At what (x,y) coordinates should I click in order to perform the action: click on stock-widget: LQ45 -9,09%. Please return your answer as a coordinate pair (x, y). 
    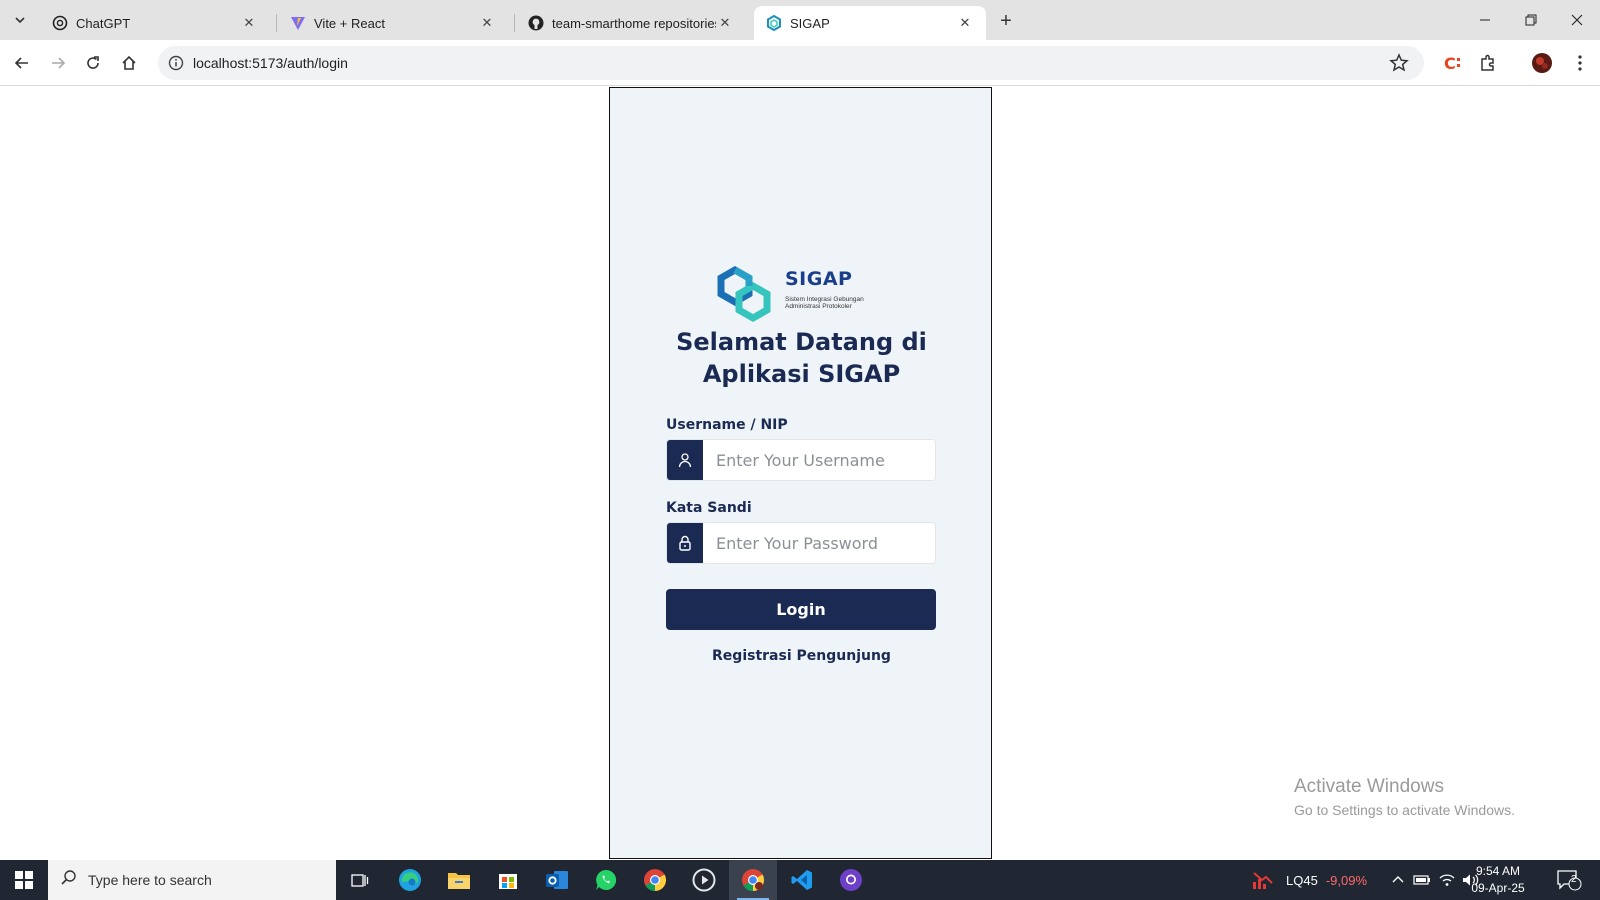
    Looking at the image, I should click on (1309, 880).